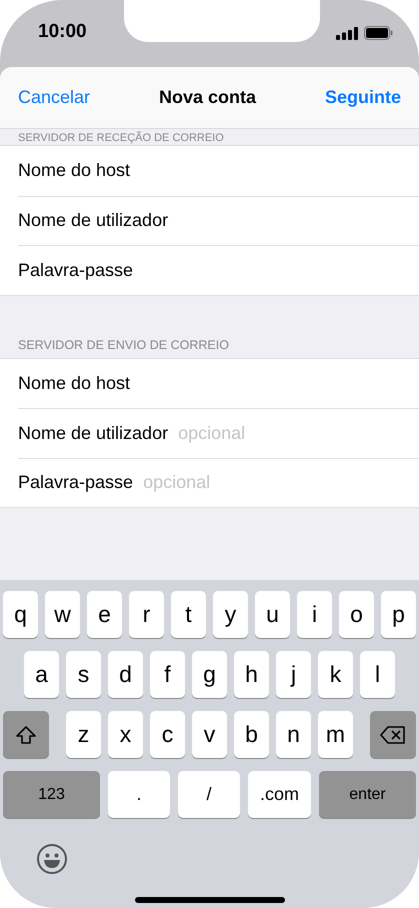 This screenshot has width=419, height=908. I want to click on keyboard-key: g, so click(209, 674).